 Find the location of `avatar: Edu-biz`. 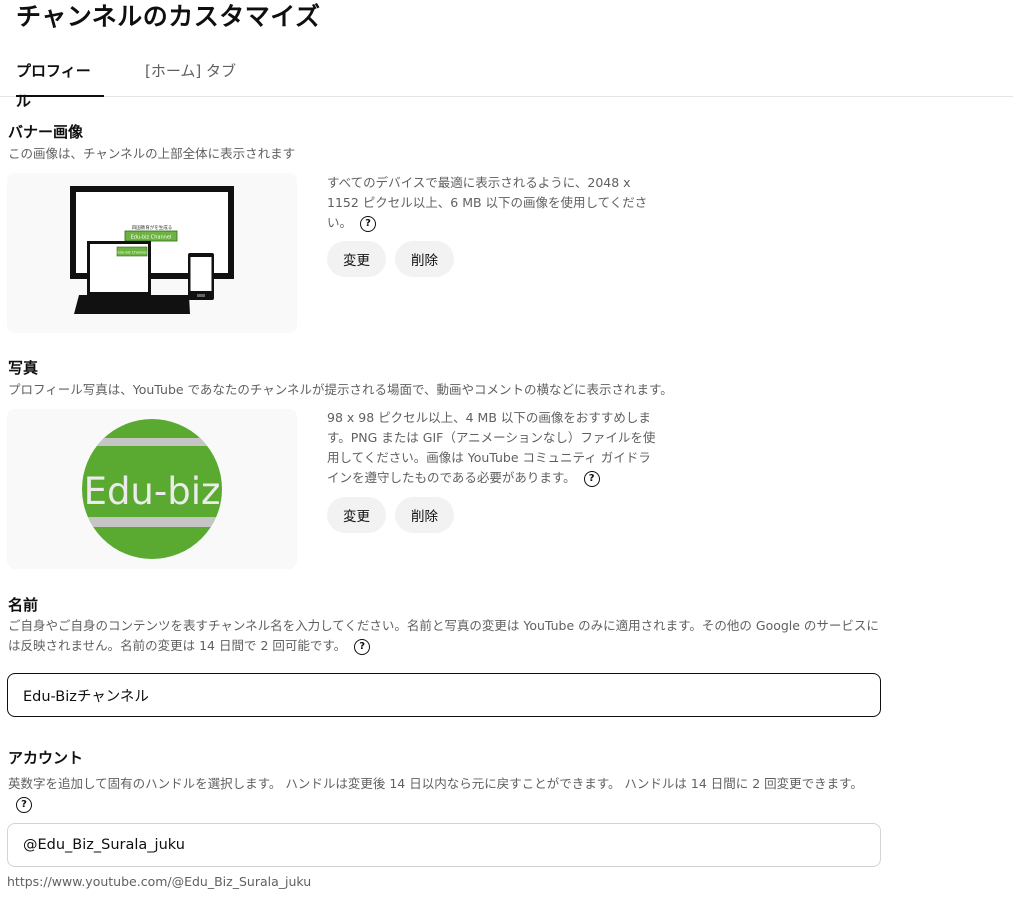

avatar: Edu-biz is located at coordinates (152, 489).